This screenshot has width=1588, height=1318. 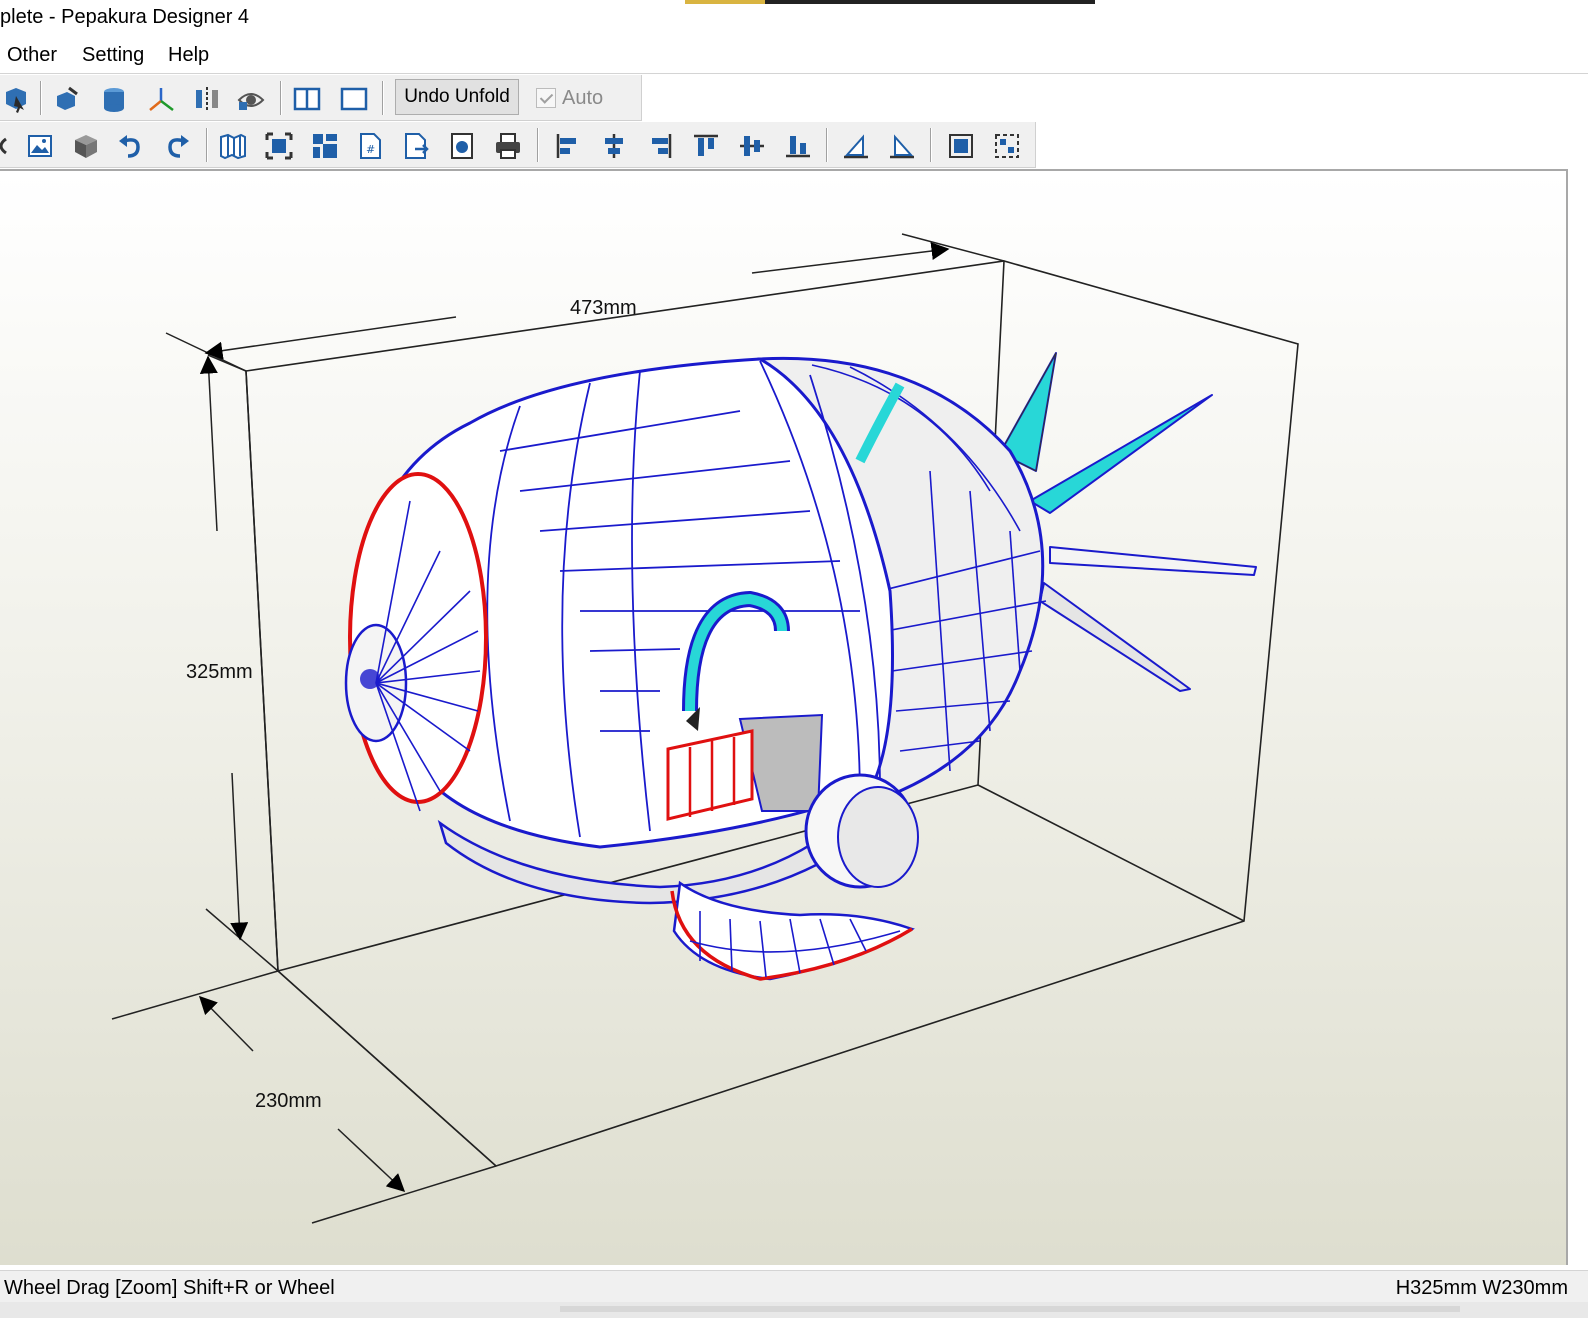 What do you see at coordinates (508, 146) in the screenshot?
I see `print-icon` at bounding box center [508, 146].